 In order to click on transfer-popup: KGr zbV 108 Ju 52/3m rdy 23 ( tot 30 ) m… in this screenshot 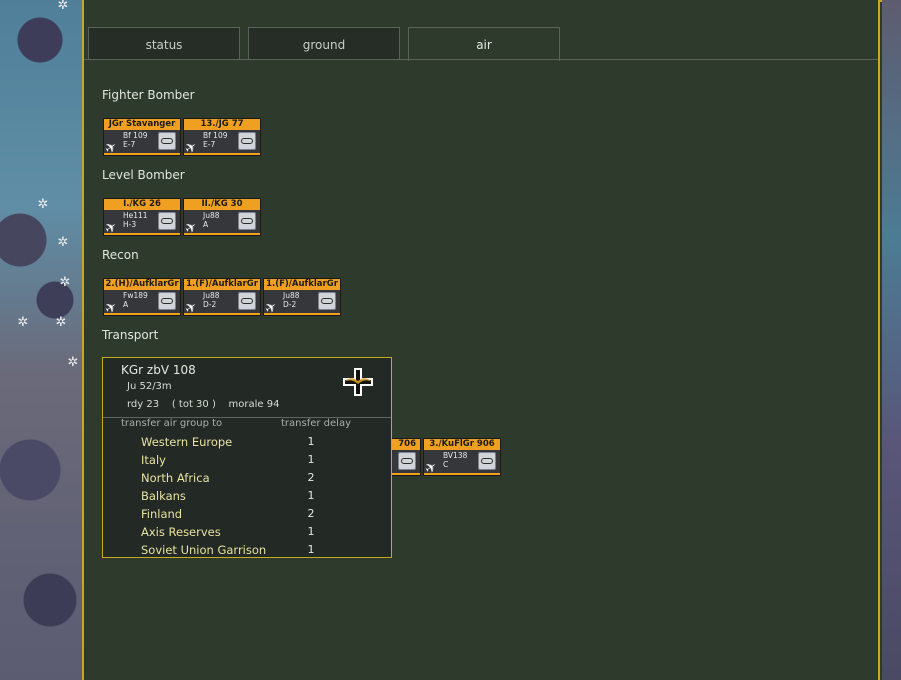, I will do `click(247, 457)`.